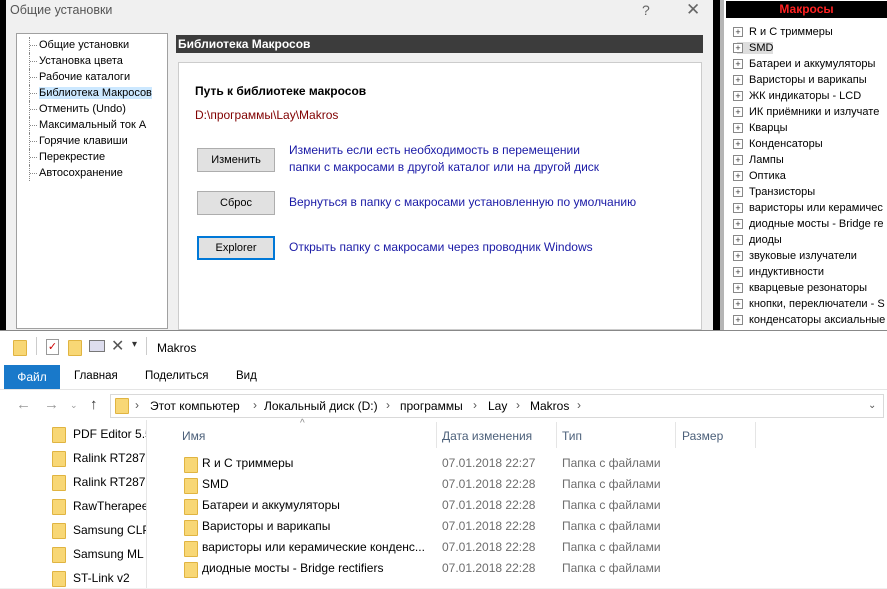 The width and height of the screenshot is (887, 589). What do you see at coordinates (99, 434) in the screenshot?
I see `nav-folder-item: PDF Editor 5.5` at bounding box center [99, 434].